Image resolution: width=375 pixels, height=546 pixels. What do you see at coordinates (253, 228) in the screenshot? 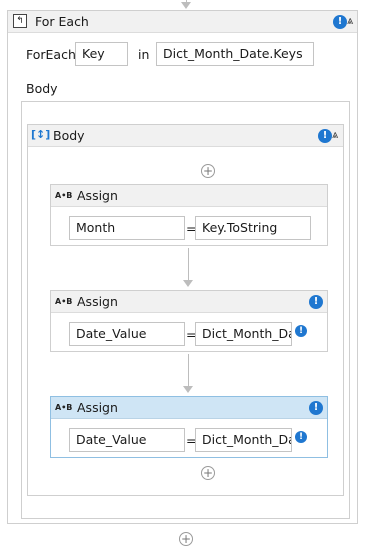
I see `assign-1-value-input: Key.ToString` at bounding box center [253, 228].